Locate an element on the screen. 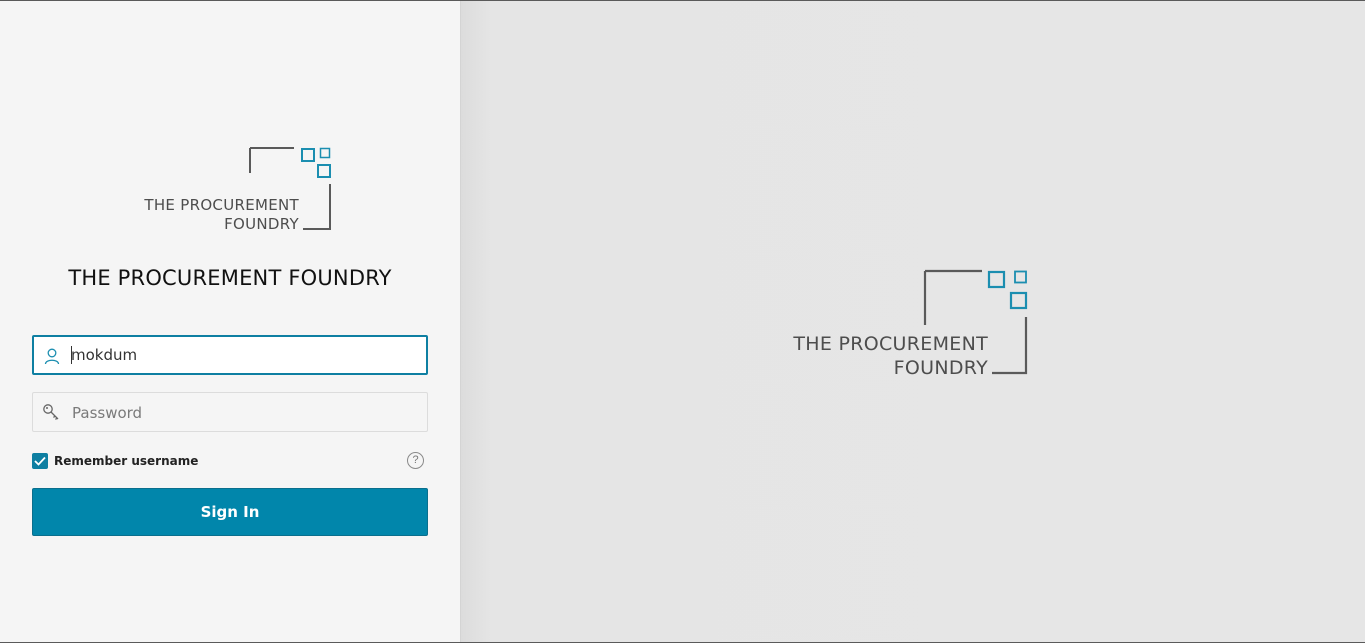 Image resolution: width=1365 pixels, height=643 pixels. username-value: mokdum is located at coordinates (104, 355).